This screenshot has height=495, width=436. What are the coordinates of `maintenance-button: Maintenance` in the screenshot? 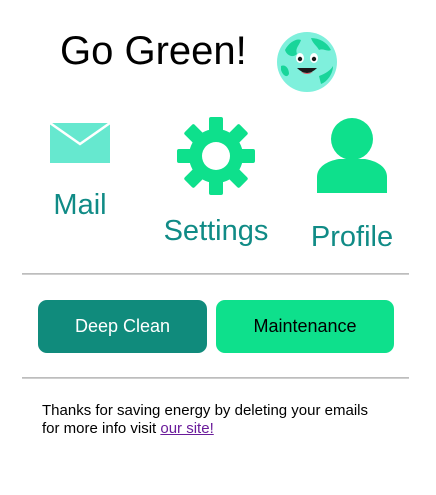 It's located at (305, 326).